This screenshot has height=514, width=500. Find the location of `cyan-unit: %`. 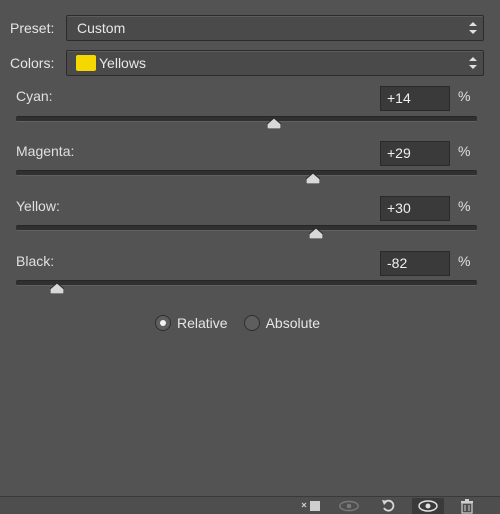

cyan-unit: % is located at coordinates (464, 96).